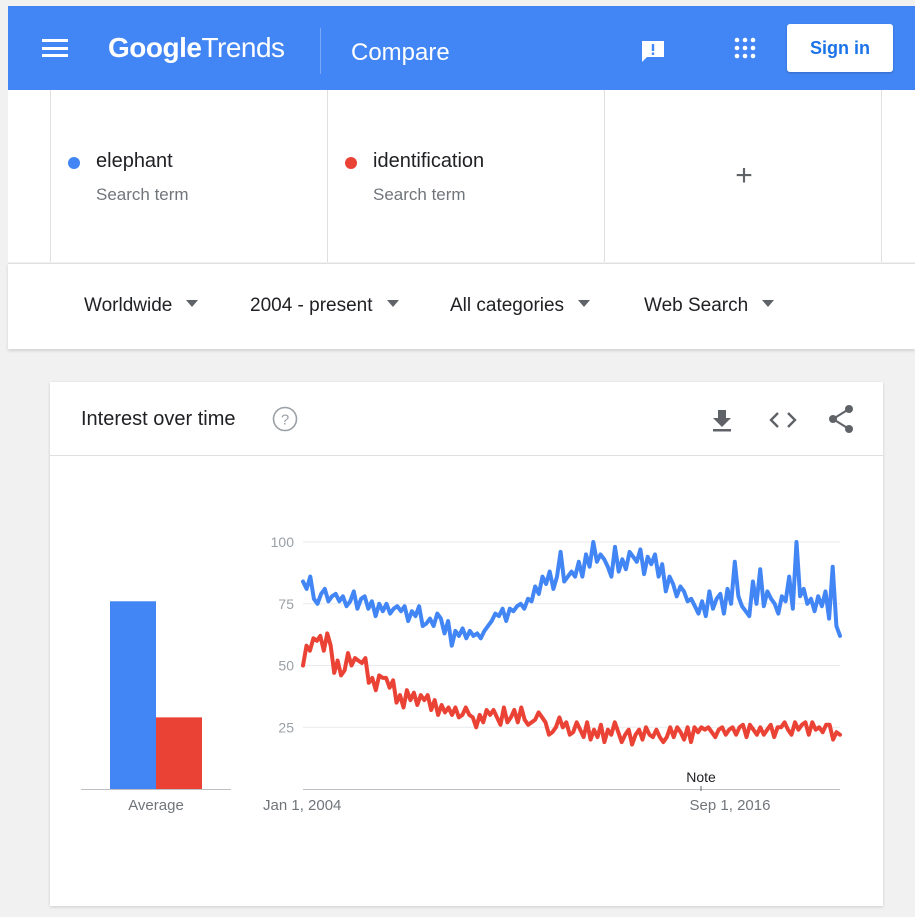 This screenshot has width=915, height=917. I want to click on x-tick-label-end: Sep 1, 2016, so click(730, 805).